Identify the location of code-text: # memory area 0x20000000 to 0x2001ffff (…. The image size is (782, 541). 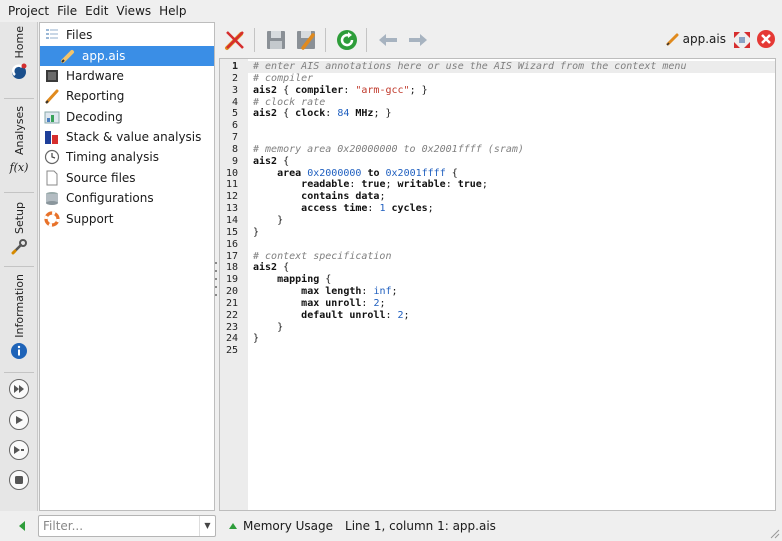
(388, 149).